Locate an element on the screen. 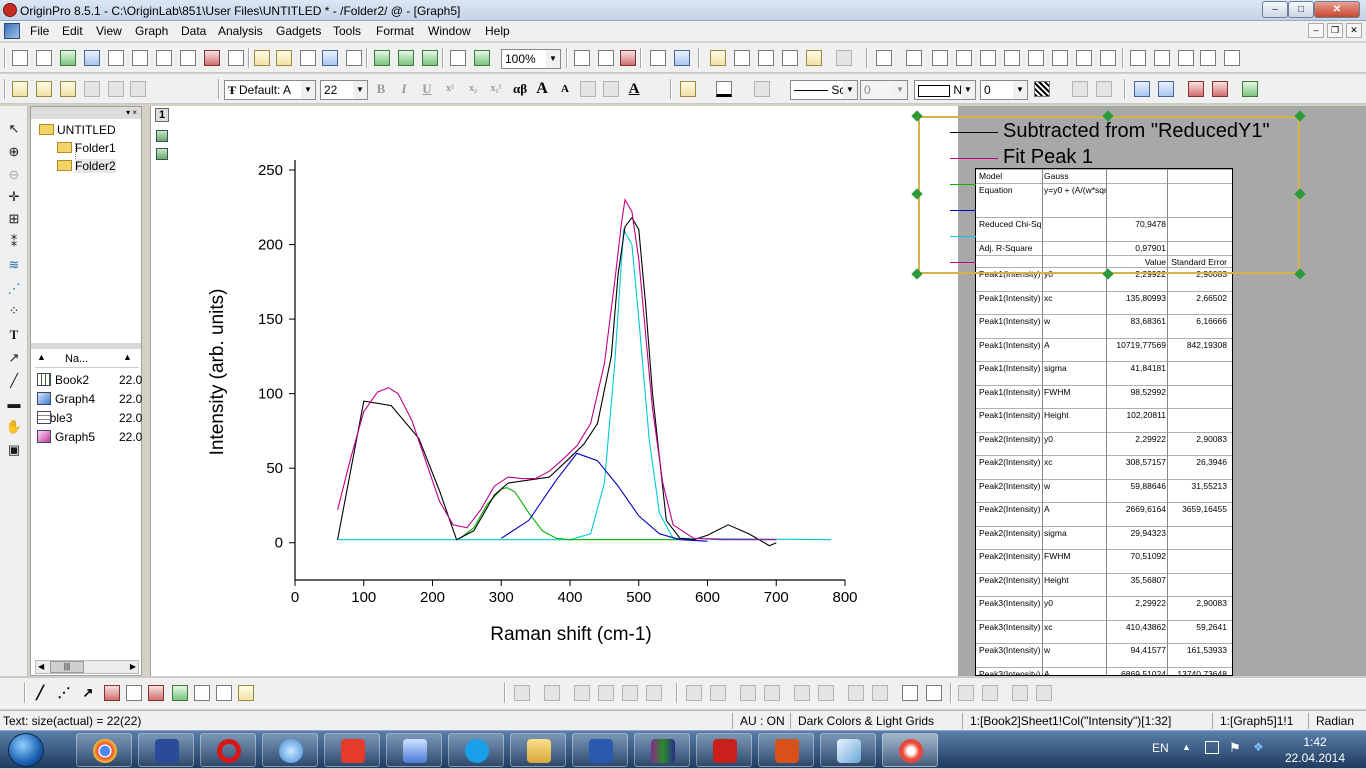 The image size is (1366, 769). line-symbol-plot-icon: ↗ is located at coordinates (88, 693).